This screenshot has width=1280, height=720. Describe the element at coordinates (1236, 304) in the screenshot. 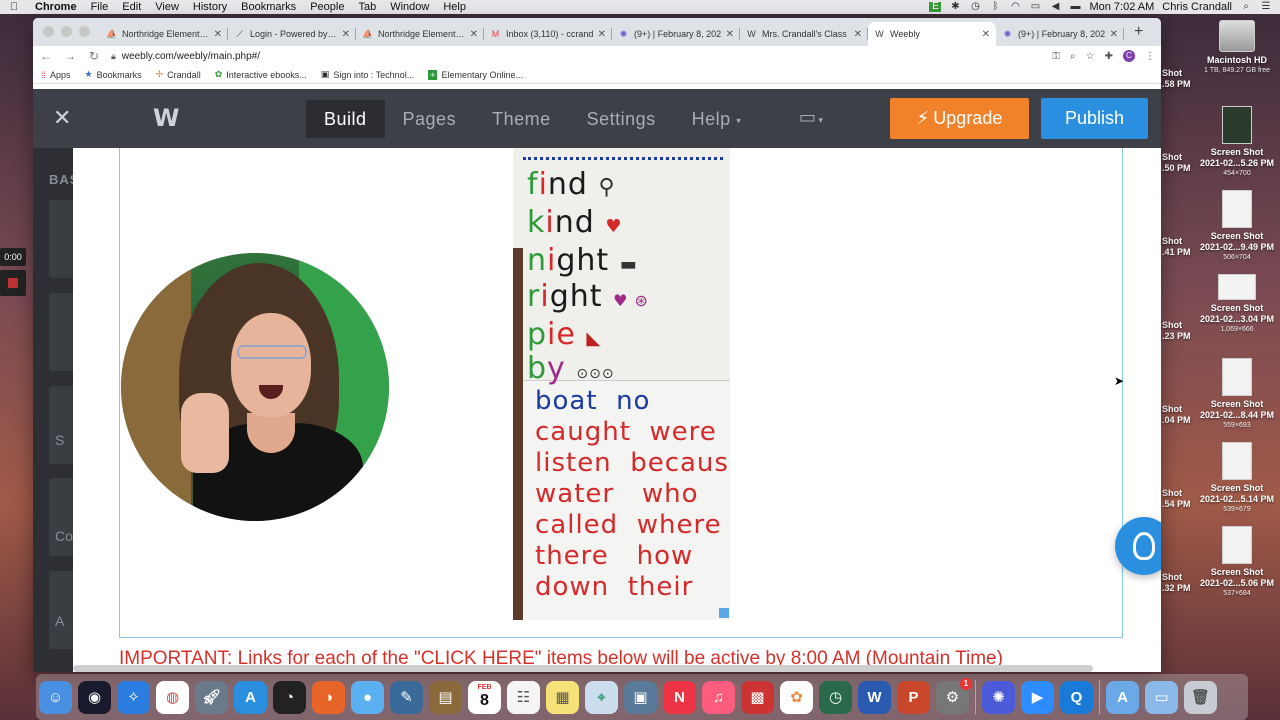

I see `desktop-screenshot: Screen Shot 2021-02...3.04 PM 1,069×666` at that location.